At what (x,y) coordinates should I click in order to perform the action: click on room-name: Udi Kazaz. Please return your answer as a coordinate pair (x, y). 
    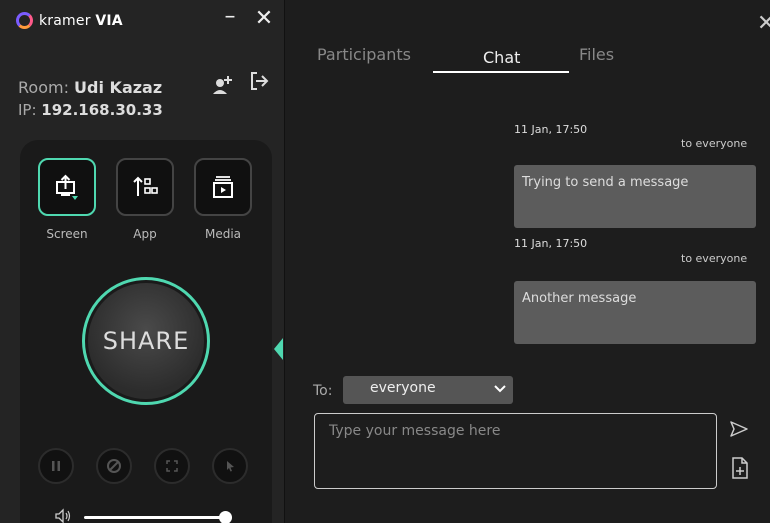
    Looking at the image, I should click on (118, 87).